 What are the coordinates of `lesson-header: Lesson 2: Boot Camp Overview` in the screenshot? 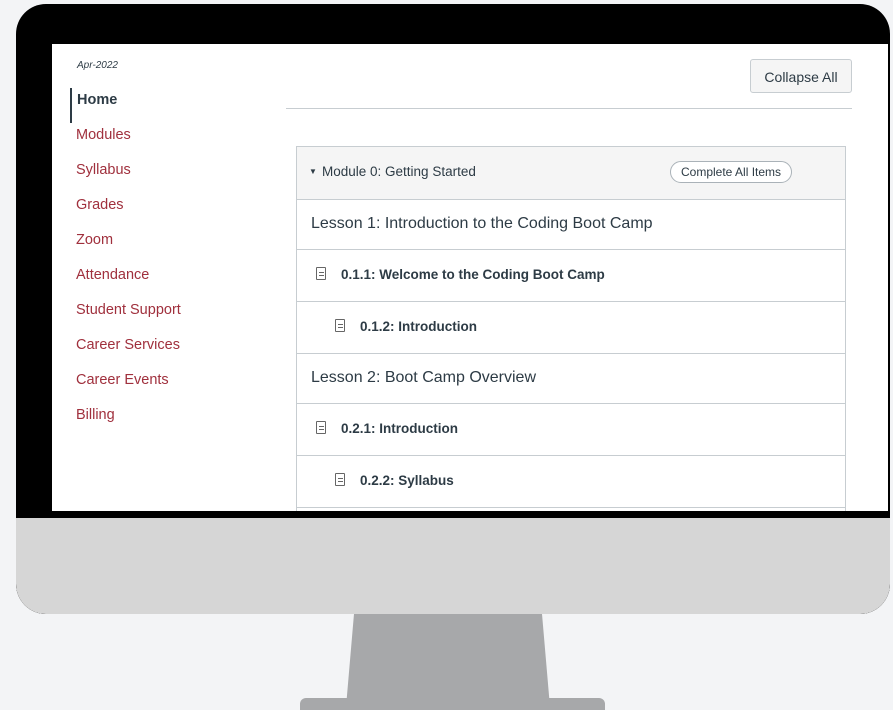 It's located at (571, 379).